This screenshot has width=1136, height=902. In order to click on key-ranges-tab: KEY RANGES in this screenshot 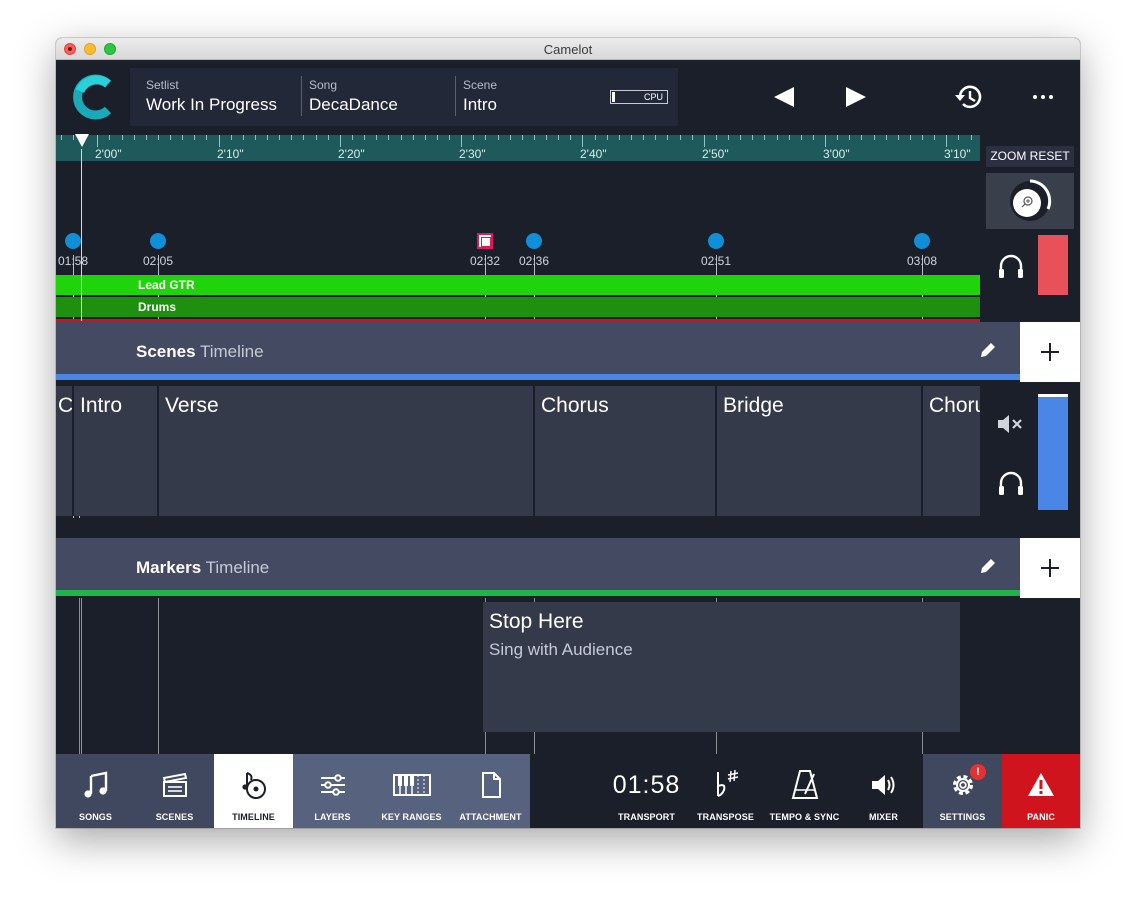, I will do `click(411, 791)`.